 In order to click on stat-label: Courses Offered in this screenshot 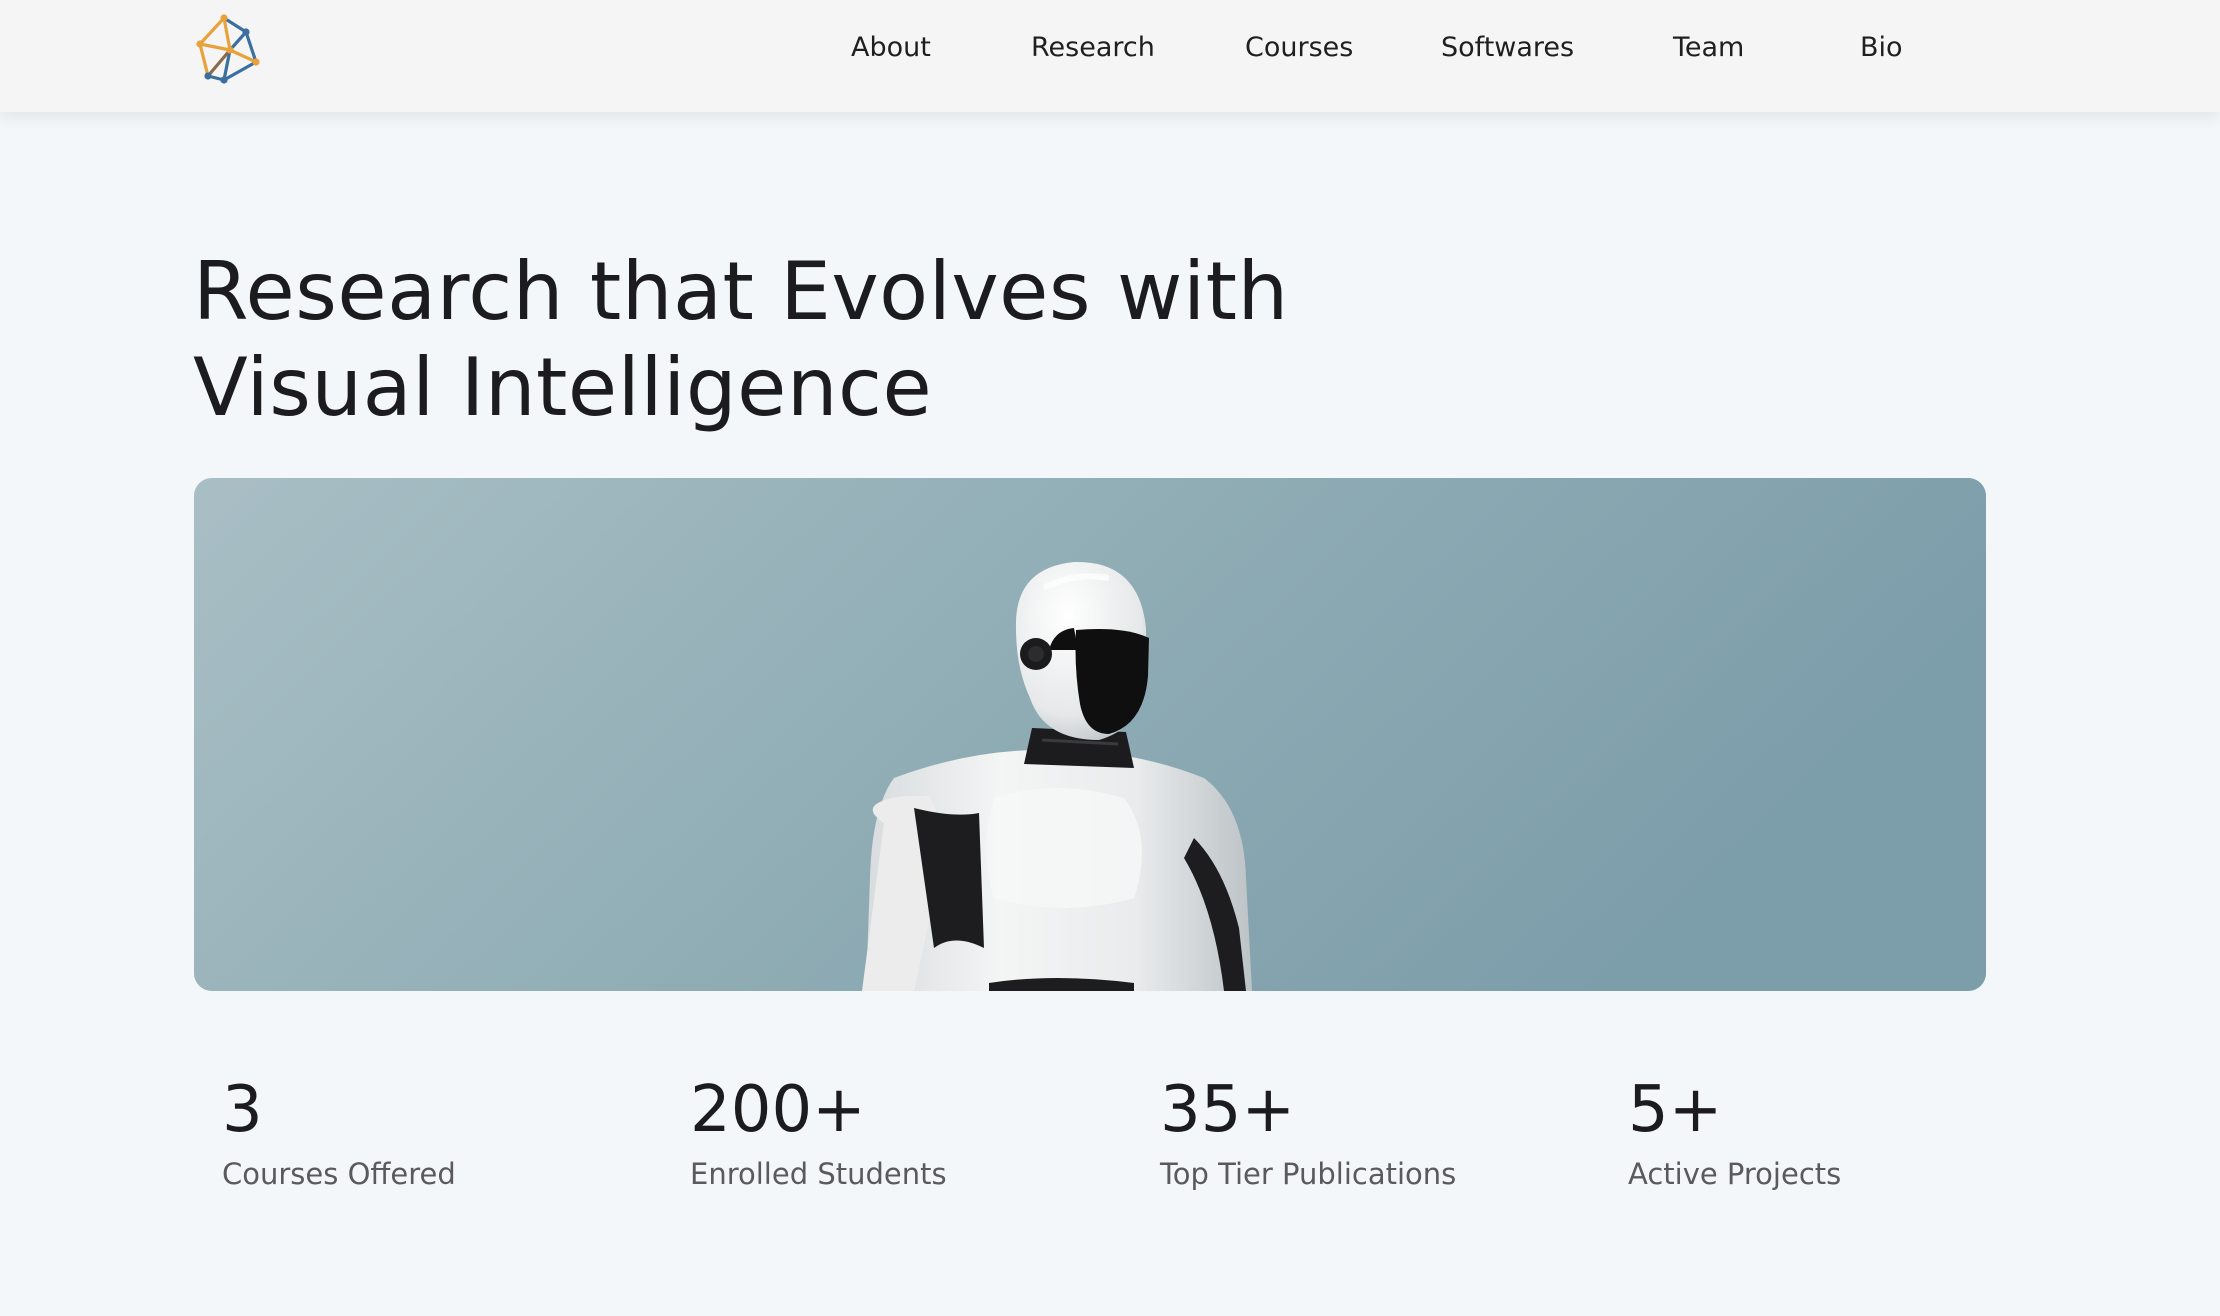, I will do `click(339, 1174)`.